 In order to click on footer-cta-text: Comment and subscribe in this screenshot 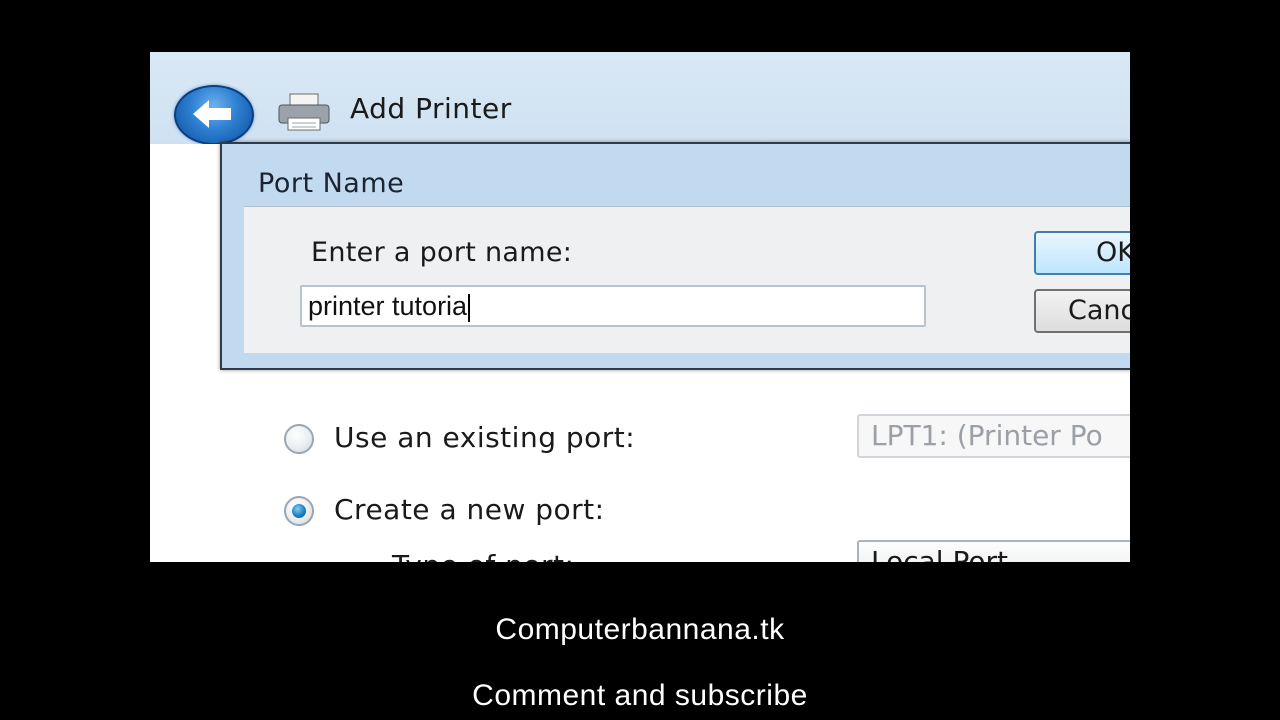, I will do `click(640, 695)`.